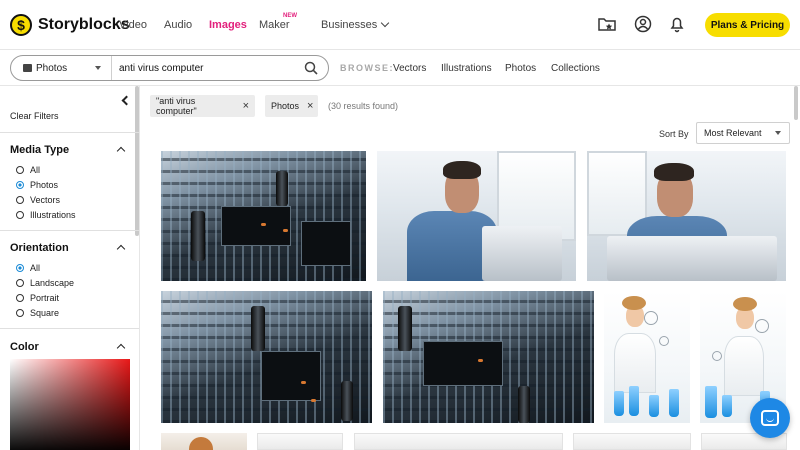 Image resolution: width=800 pixels, height=450 pixels. Describe the element at coordinates (647, 357) in the screenshot. I see `scientist-lab-photo` at that location.